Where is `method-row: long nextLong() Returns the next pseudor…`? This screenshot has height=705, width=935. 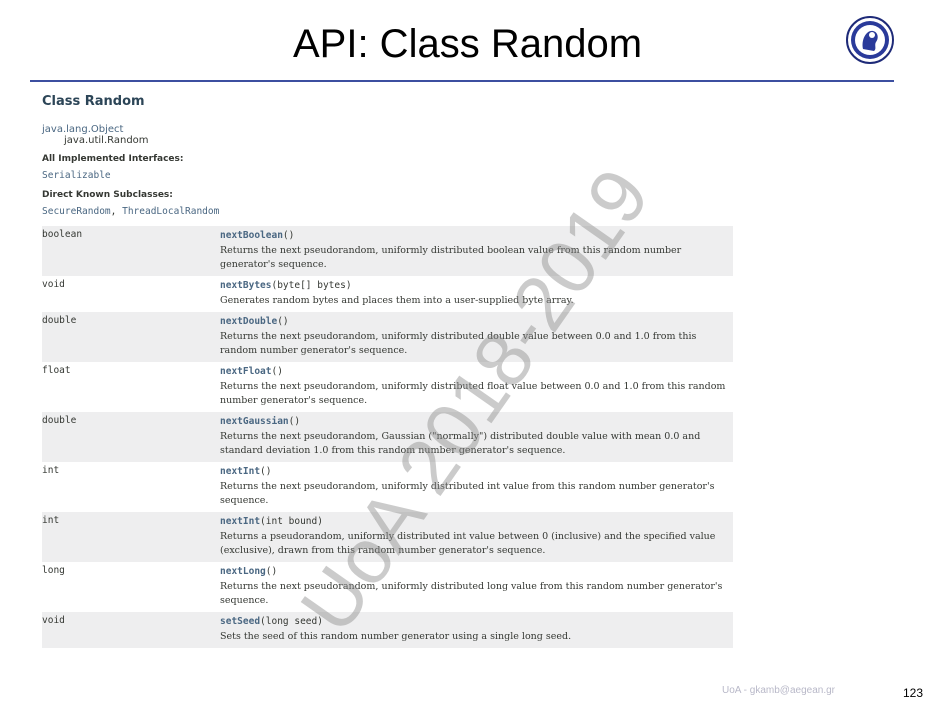
method-row: long nextLong() Returns the next pseudor… is located at coordinates (387, 587).